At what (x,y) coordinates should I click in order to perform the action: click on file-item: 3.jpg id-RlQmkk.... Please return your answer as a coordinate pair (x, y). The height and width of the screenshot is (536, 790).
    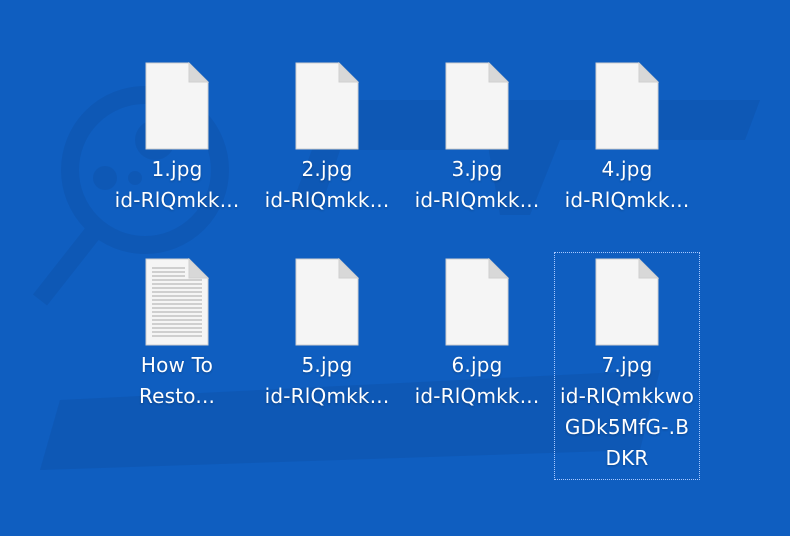
    Looking at the image, I should click on (477, 139).